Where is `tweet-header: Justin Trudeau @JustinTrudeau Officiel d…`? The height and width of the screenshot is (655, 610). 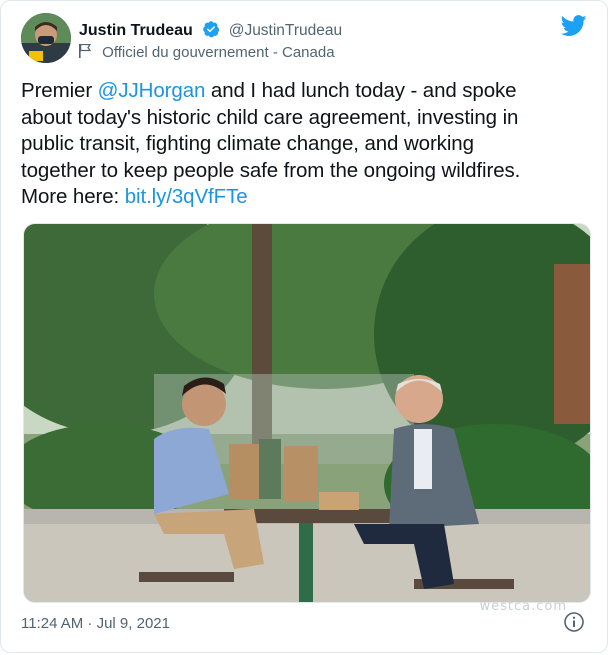 tweet-header: Justin Trudeau @JustinTrudeau Officiel d… is located at coordinates (304, 39).